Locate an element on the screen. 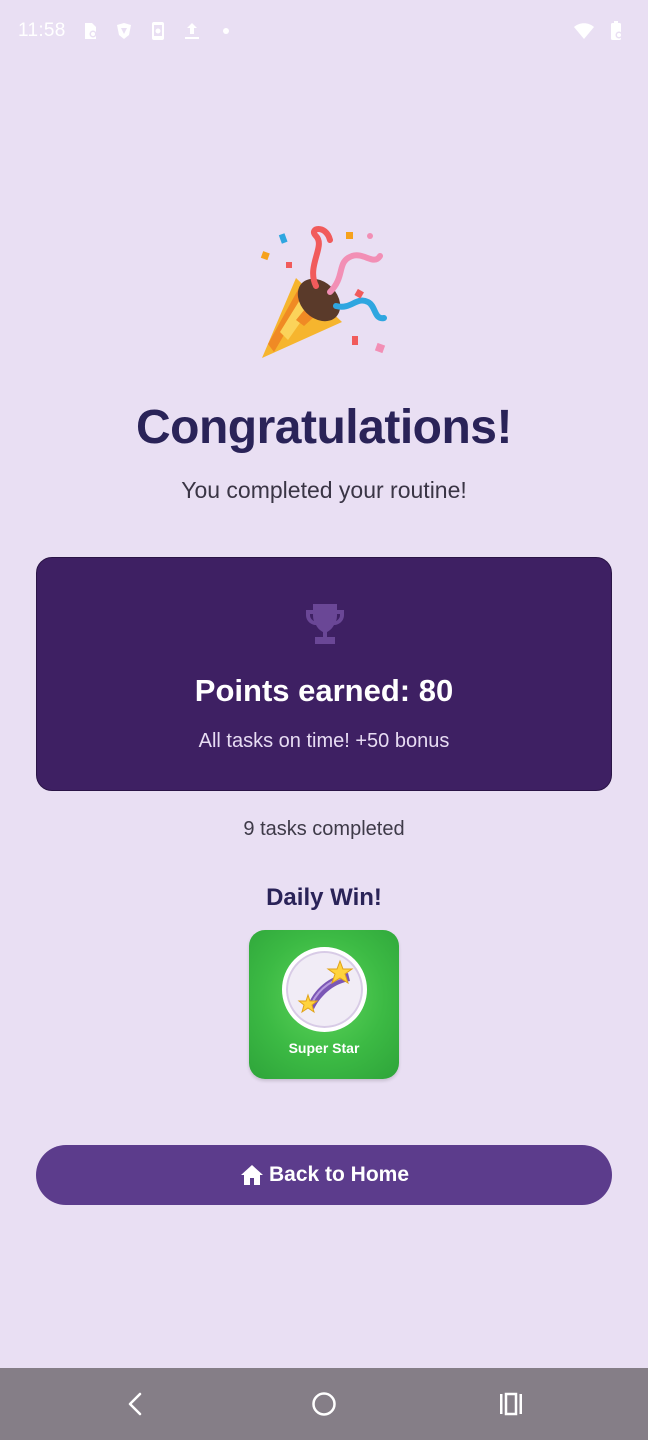 This screenshot has height=1440, width=648. status-bar: 11:58 is located at coordinates (324, 31).